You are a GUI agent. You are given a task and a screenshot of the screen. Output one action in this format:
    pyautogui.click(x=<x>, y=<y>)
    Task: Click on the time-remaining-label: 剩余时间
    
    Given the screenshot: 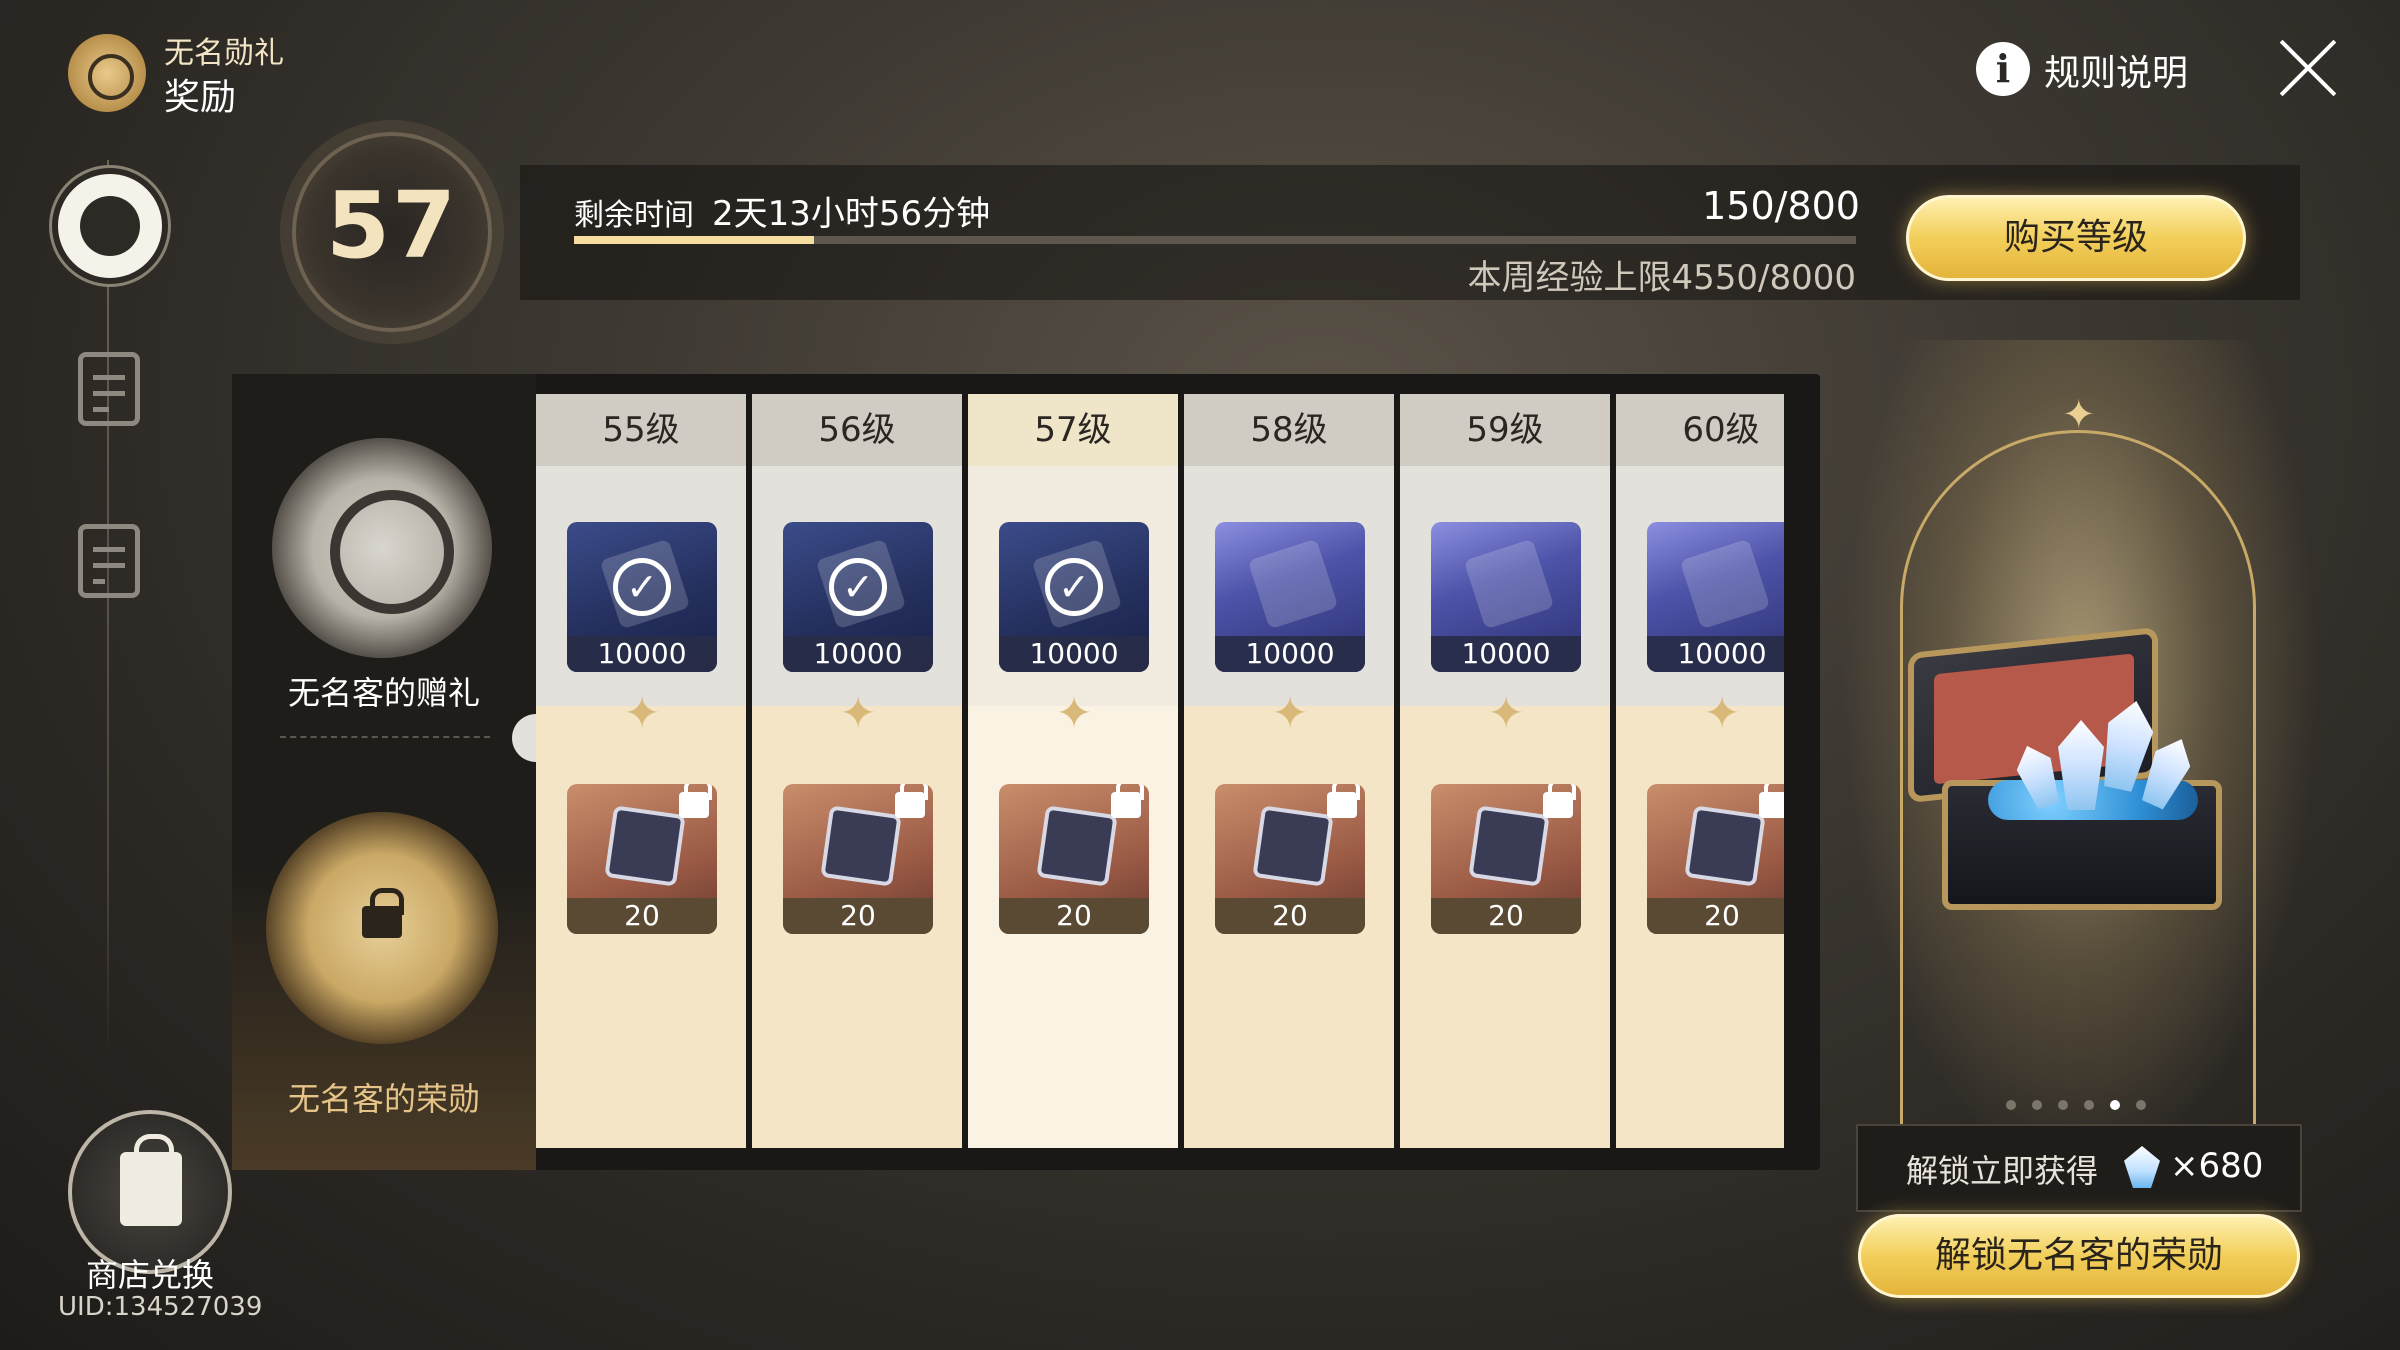 What is the action you would take?
    pyautogui.click(x=634, y=215)
    